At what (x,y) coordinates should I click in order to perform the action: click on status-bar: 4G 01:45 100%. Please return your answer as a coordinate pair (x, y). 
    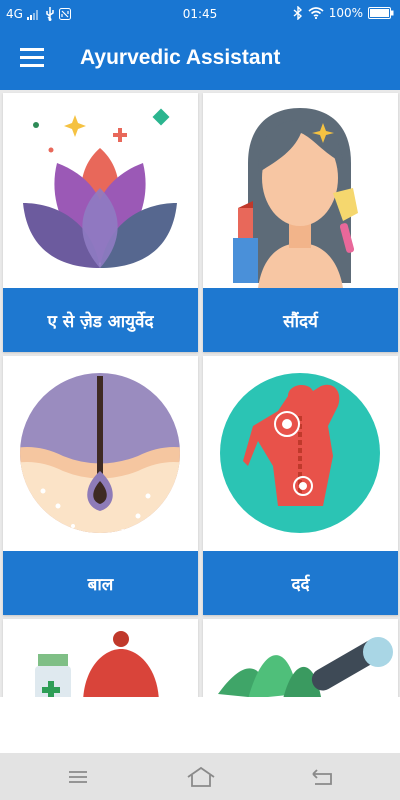
    Looking at the image, I should click on (200, 14).